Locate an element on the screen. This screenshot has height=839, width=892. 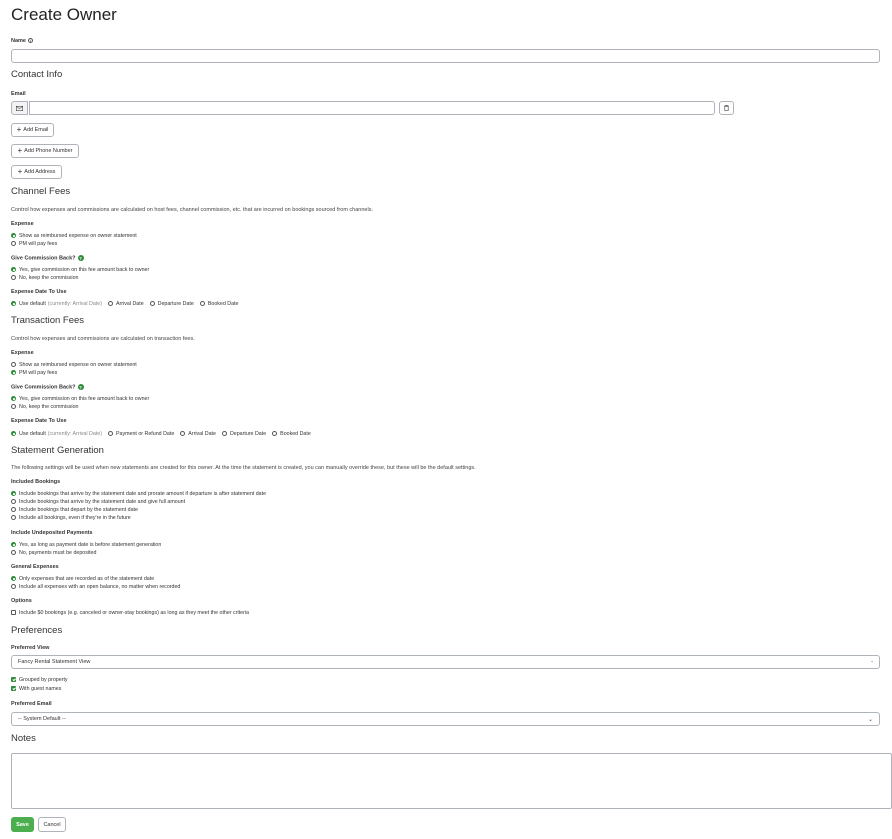
option-text: Booked Date is located at coordinates (295, 433).